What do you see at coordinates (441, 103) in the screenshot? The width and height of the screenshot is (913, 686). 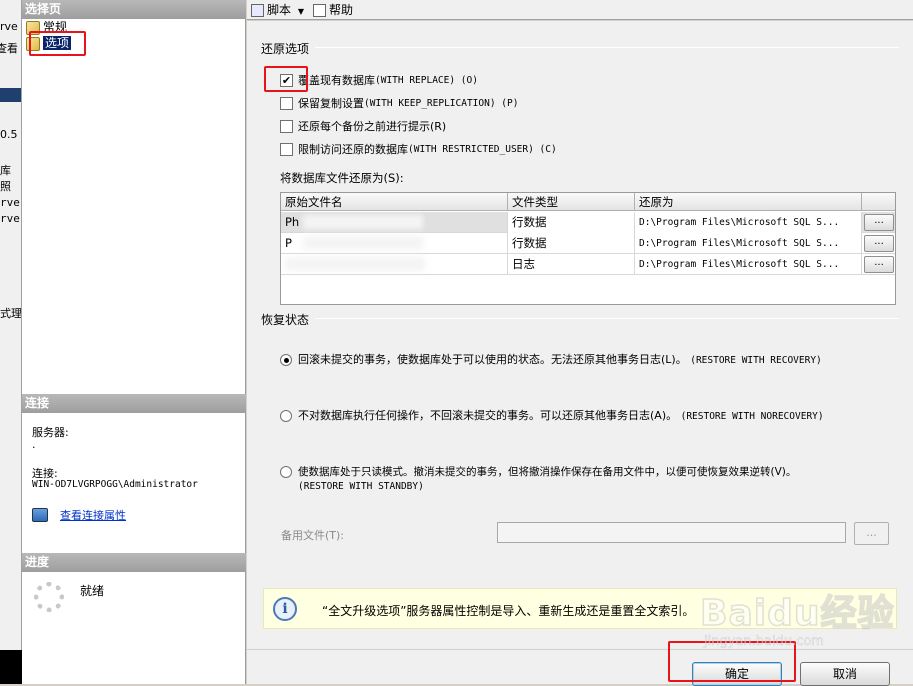 I see `checkbox-label-eng: (WITH KEEP_REPLICATION) (P)` at bounding box center [441, 103].